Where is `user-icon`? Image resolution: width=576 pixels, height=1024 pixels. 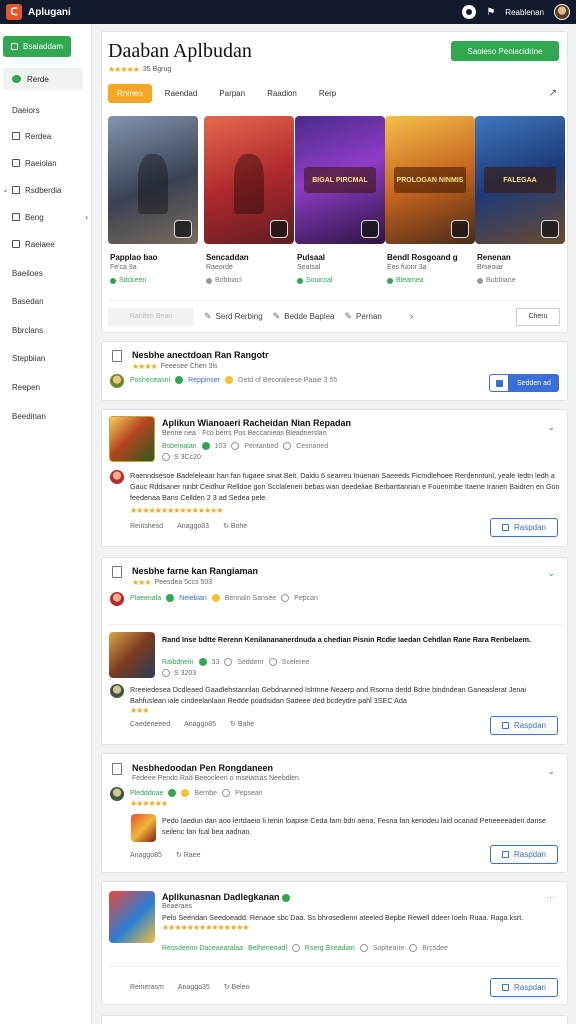 user-icon is located at coordinates (228, 662).